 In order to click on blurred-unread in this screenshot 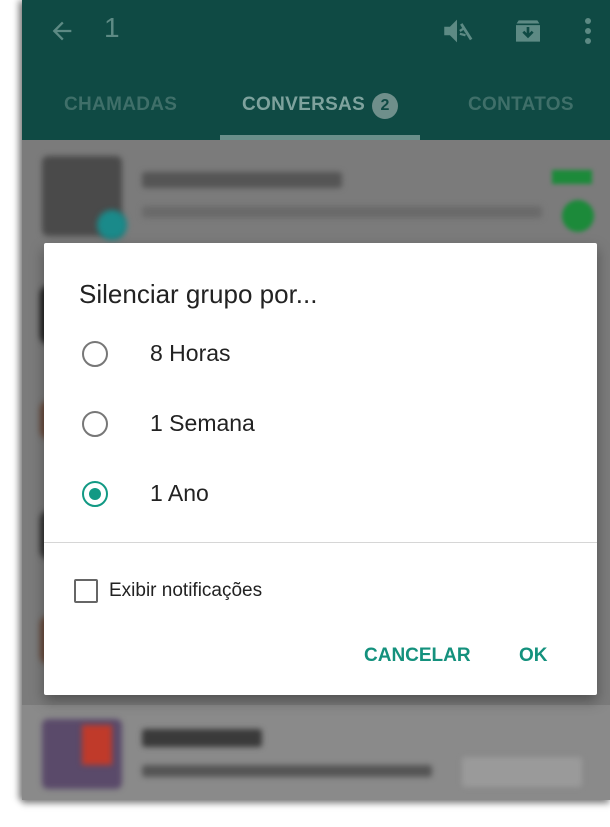, I will do `click(578, 216)`.